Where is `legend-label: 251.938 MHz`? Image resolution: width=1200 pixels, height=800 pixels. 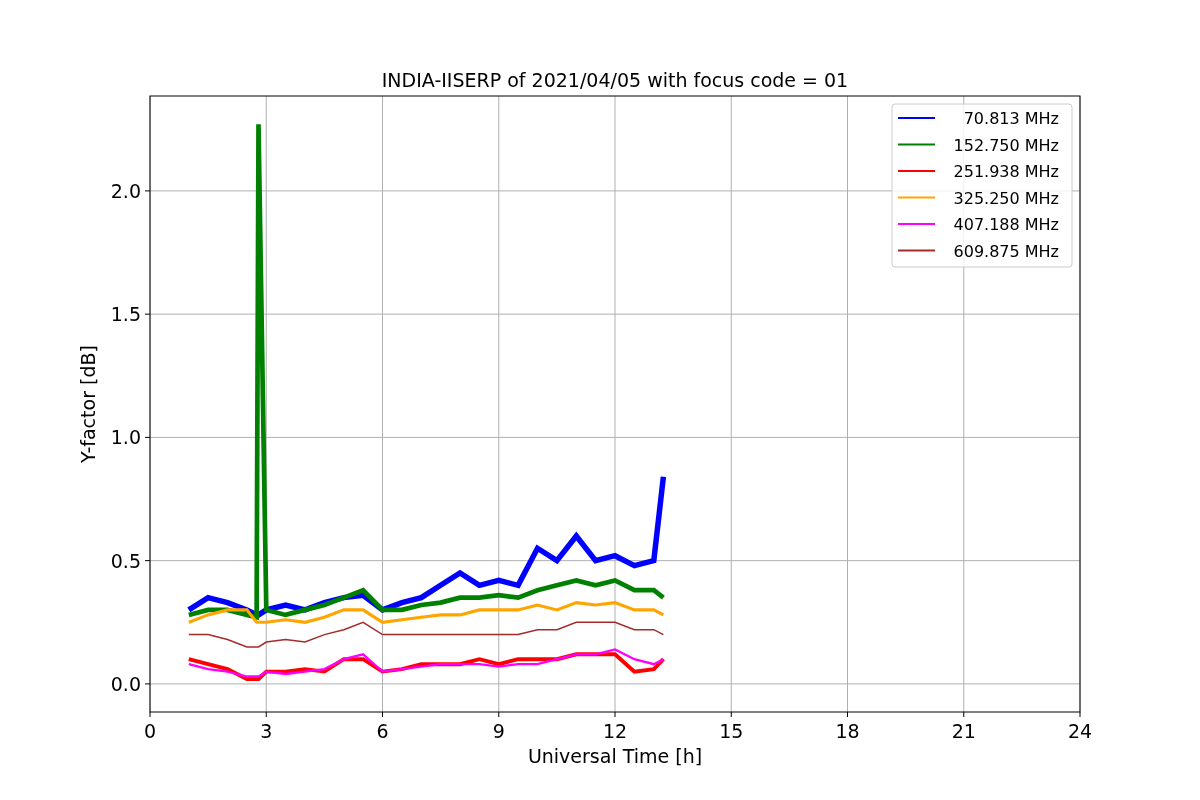
legend-label: 251.938 MHz is located at coordinates (1006, 171).